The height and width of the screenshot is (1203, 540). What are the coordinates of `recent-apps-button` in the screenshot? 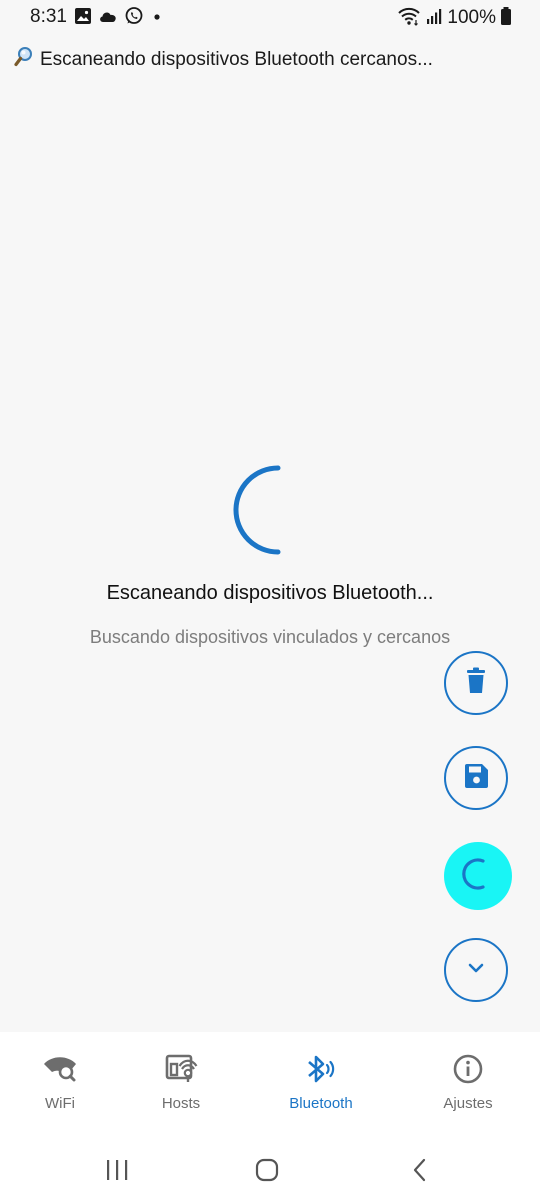 It's located at (117, 1172).